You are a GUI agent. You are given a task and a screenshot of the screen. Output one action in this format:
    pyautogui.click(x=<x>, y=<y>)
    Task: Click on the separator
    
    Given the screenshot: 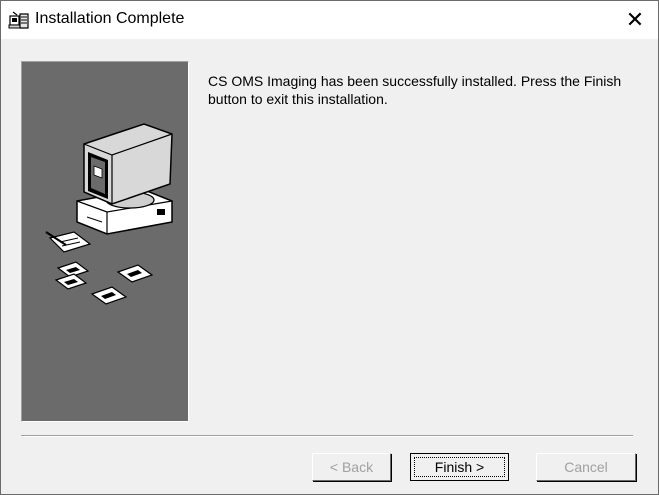 What is the action you would take?
    pyautogui.click(x=327, y=436)
    